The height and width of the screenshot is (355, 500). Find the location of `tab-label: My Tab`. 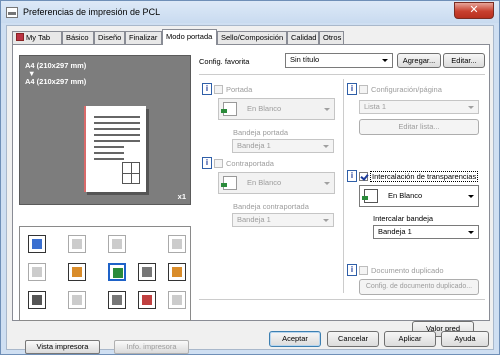

tab-label: My Tab is located at coordinates (38, 37).